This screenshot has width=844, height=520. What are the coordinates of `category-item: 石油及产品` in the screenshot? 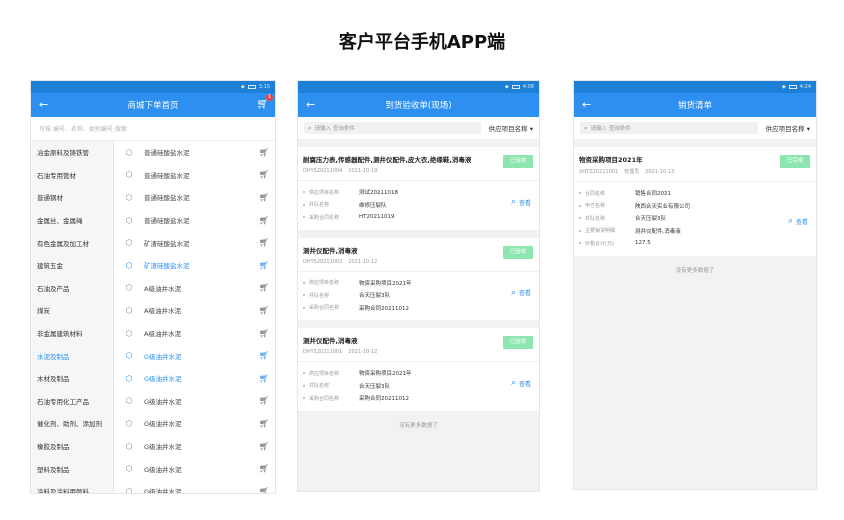 It's located at (72, 288).